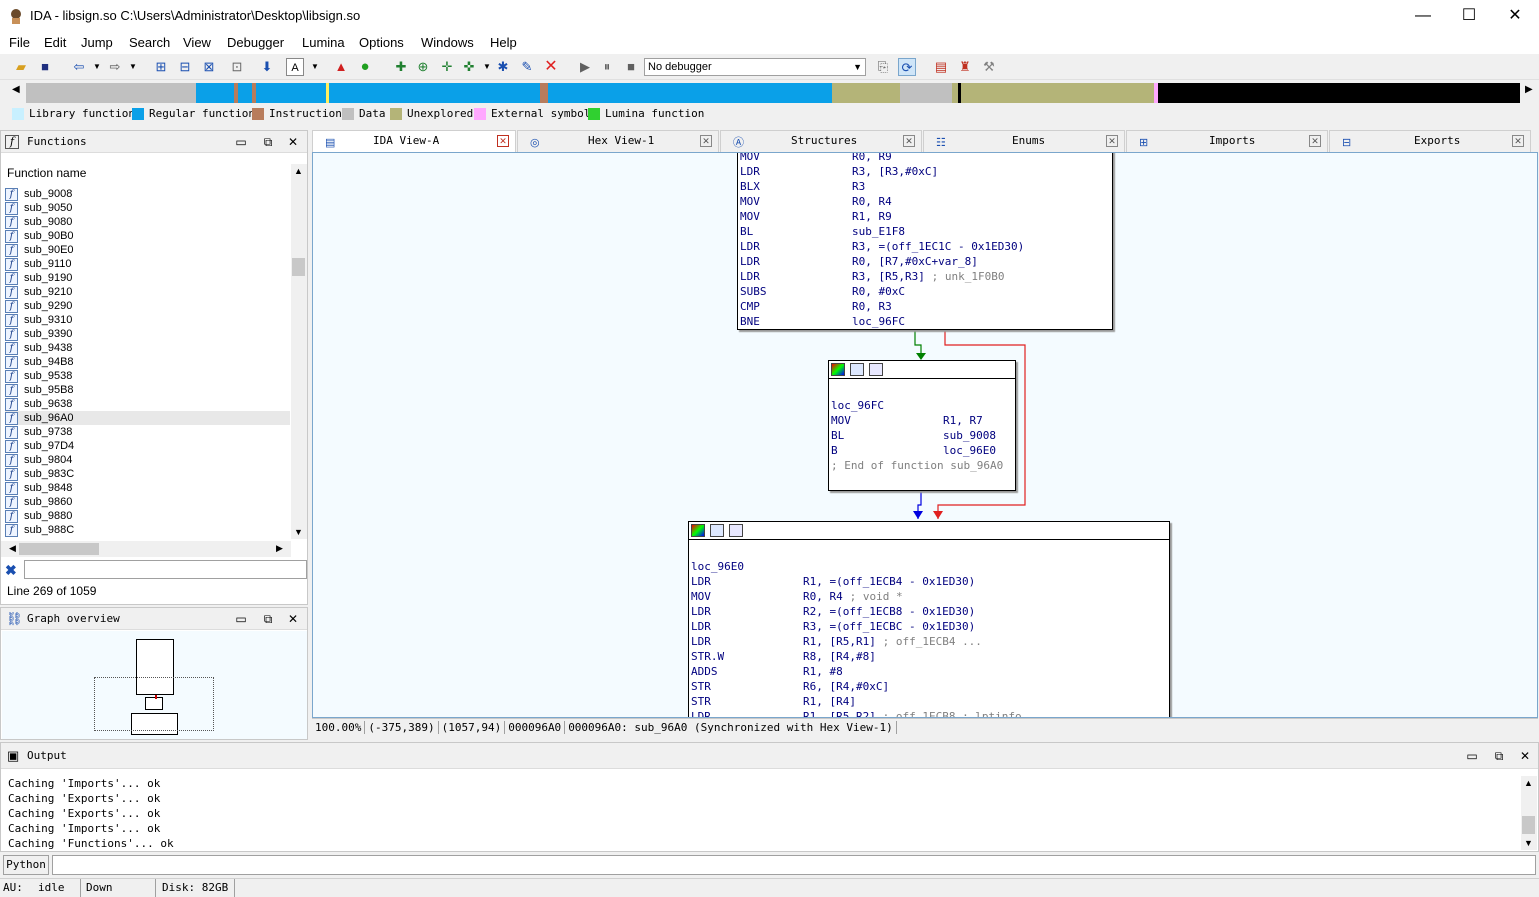 This screenshot has width=1539, height=897. What do you see at coordinates (147, 404) in the screenshot?
I see `function-list-item: f sub_9638` at bounding box center [147, 404].